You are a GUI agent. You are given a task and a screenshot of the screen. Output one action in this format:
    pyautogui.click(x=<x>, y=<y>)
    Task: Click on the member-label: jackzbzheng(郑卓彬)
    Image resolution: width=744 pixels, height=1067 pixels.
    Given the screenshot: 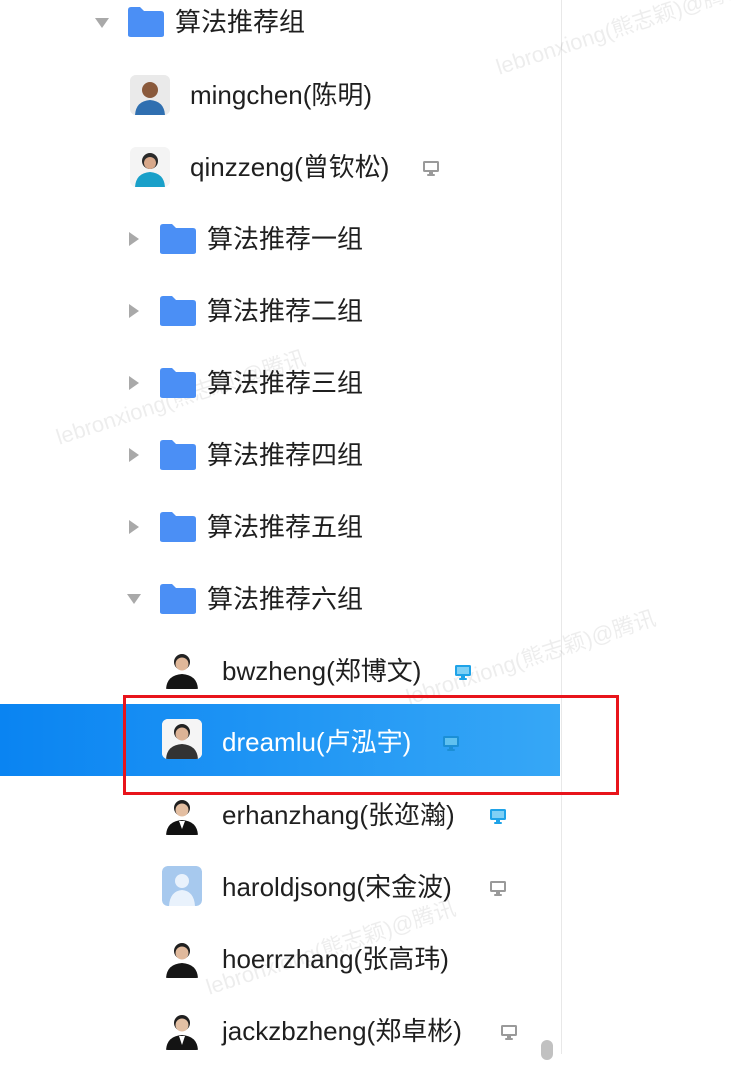 What is the action you would take?
    pyautogui.click(x=342, y=1031)
    